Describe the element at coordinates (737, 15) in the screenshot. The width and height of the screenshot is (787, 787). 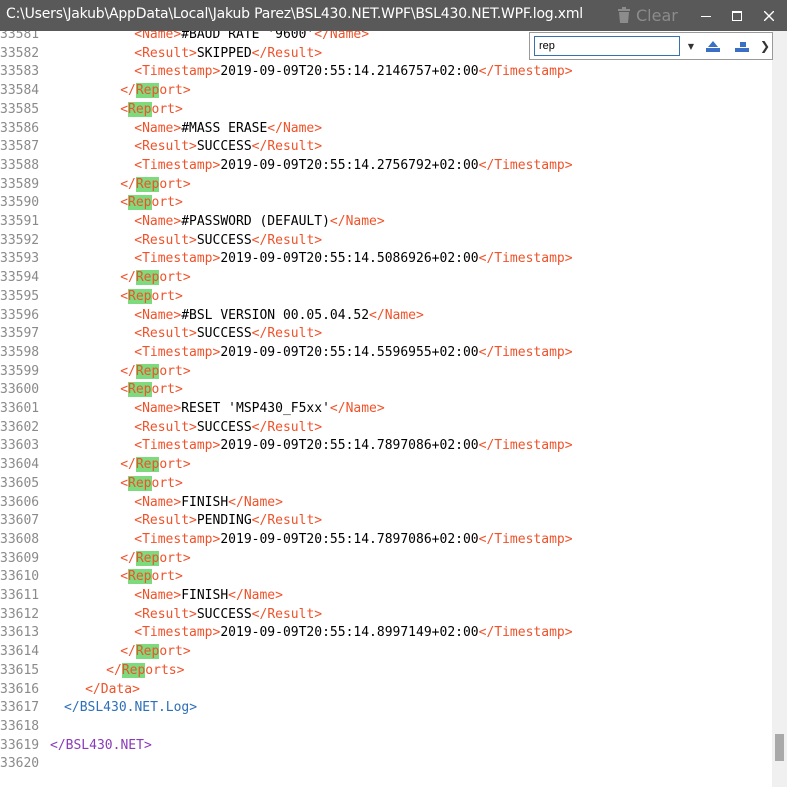
I see `maximize-button` at that location.